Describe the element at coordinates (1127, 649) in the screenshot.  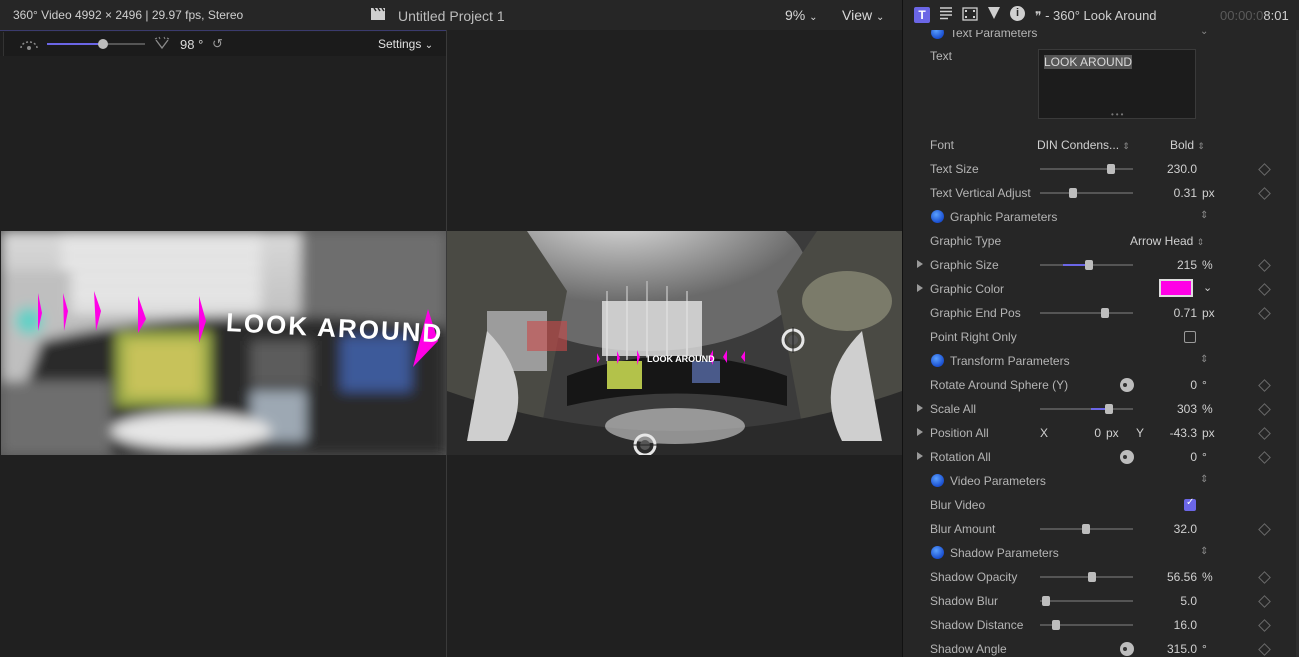
I see `shadow-angle-dial` at that location.